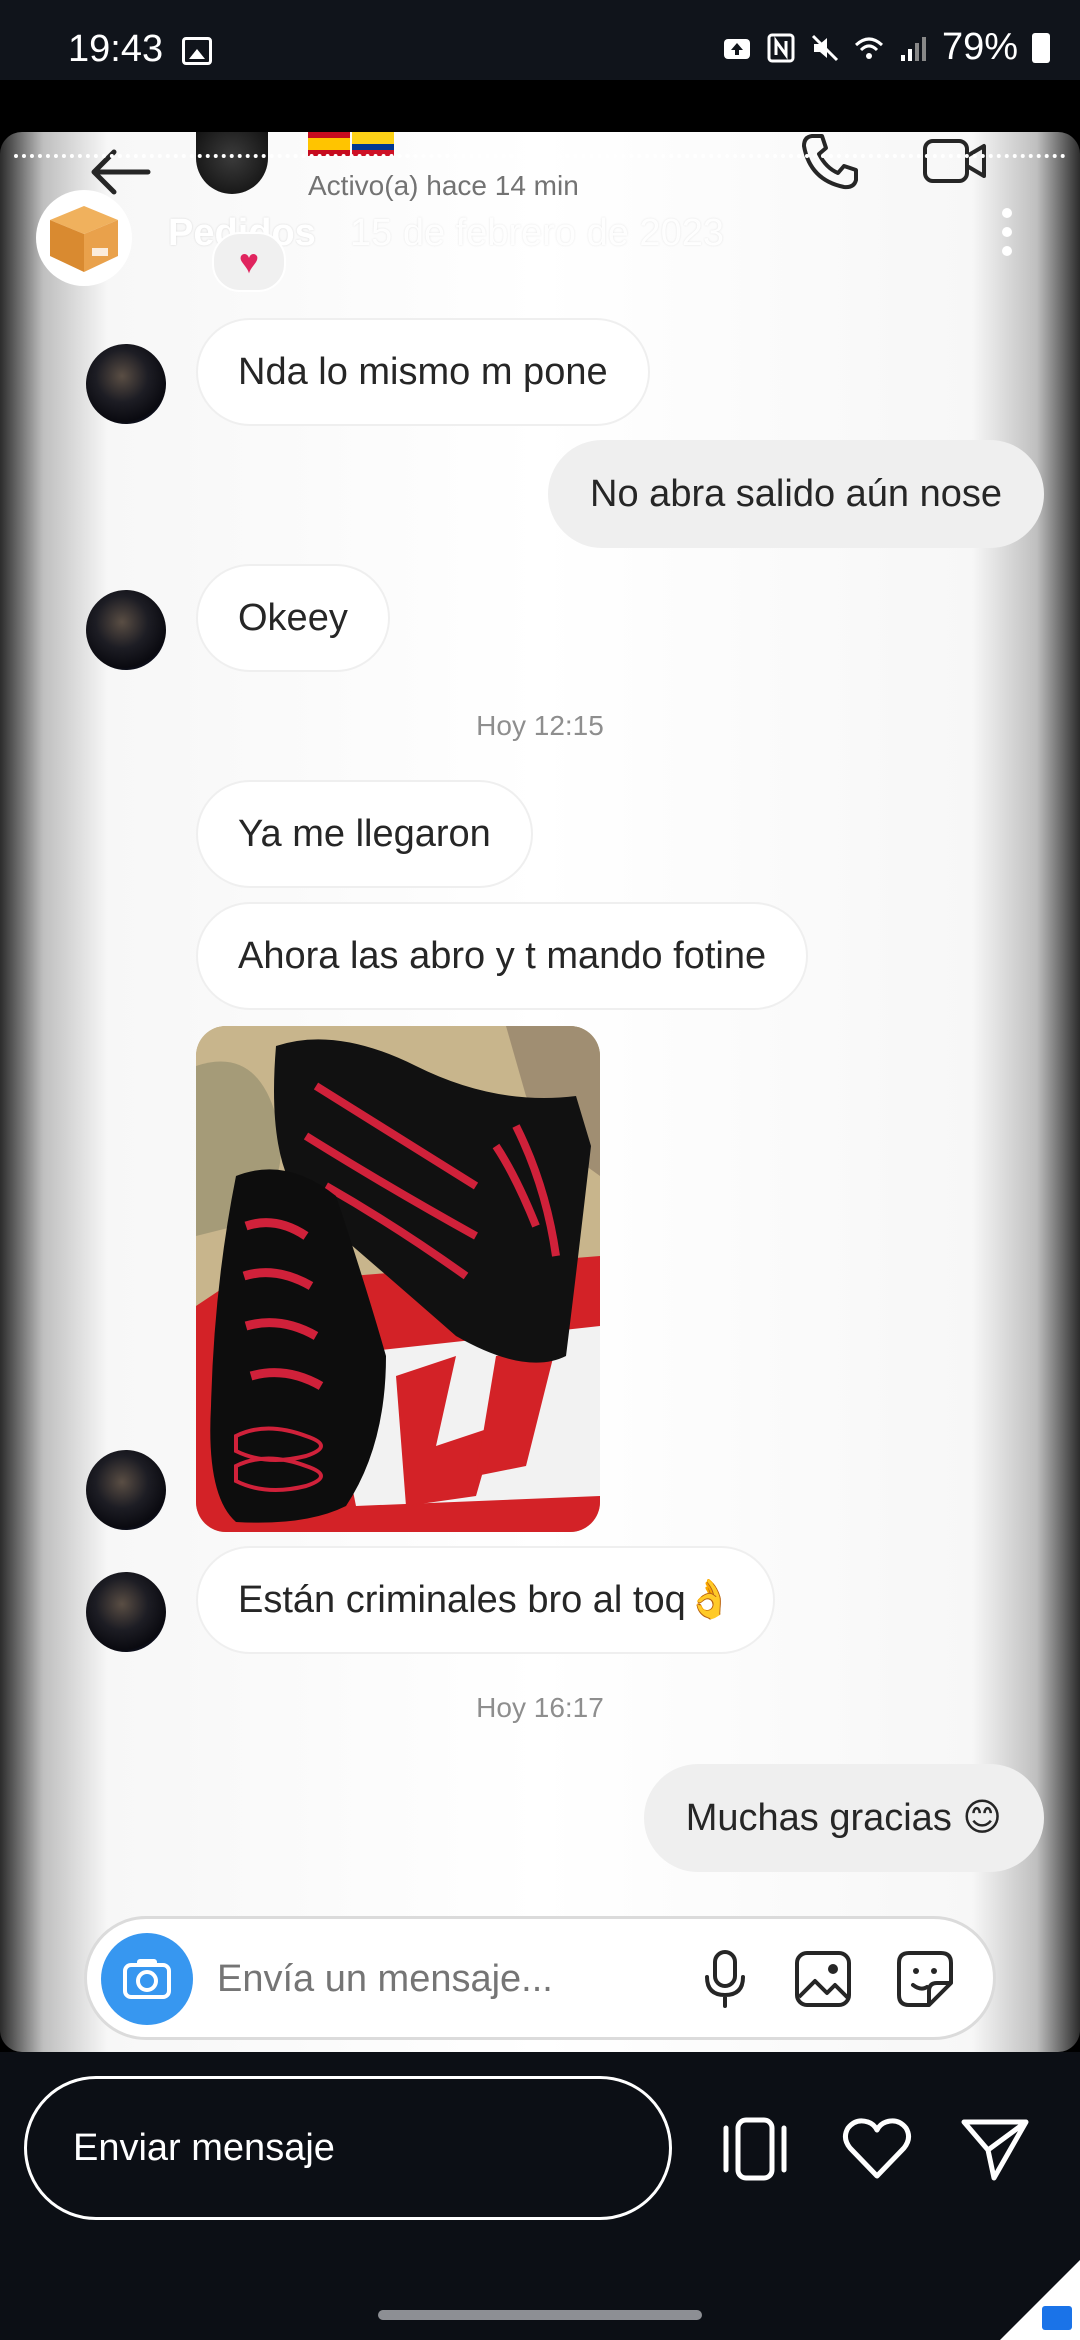  I want to click on mute-icon, so click(824, 47).